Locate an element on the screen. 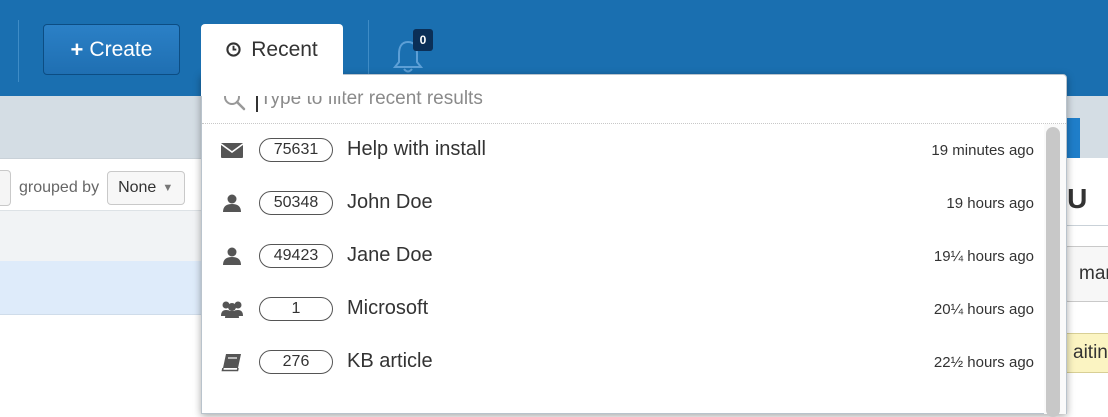 This screenshot has width=1108, height=417. item-timestamp: 20¼ hours ago is located at coordinates (983, 309).